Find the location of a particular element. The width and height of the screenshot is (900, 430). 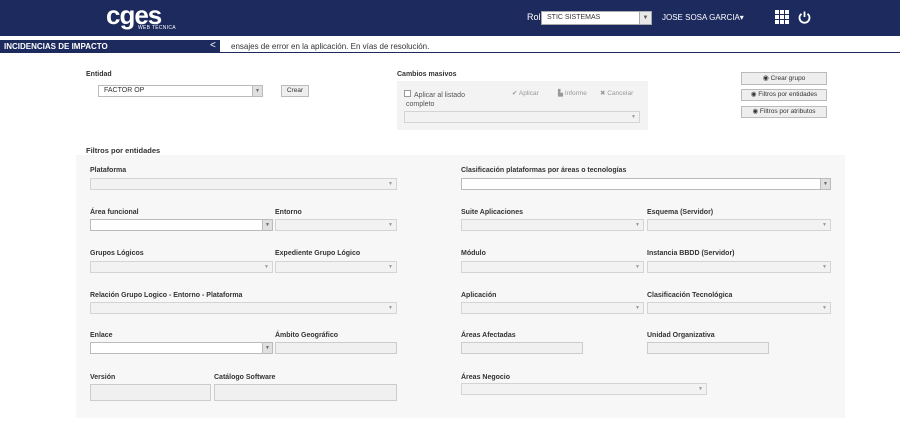

filtros-atributos-button: ◉ Filtros por atributos is located at coordinates (784, 112).